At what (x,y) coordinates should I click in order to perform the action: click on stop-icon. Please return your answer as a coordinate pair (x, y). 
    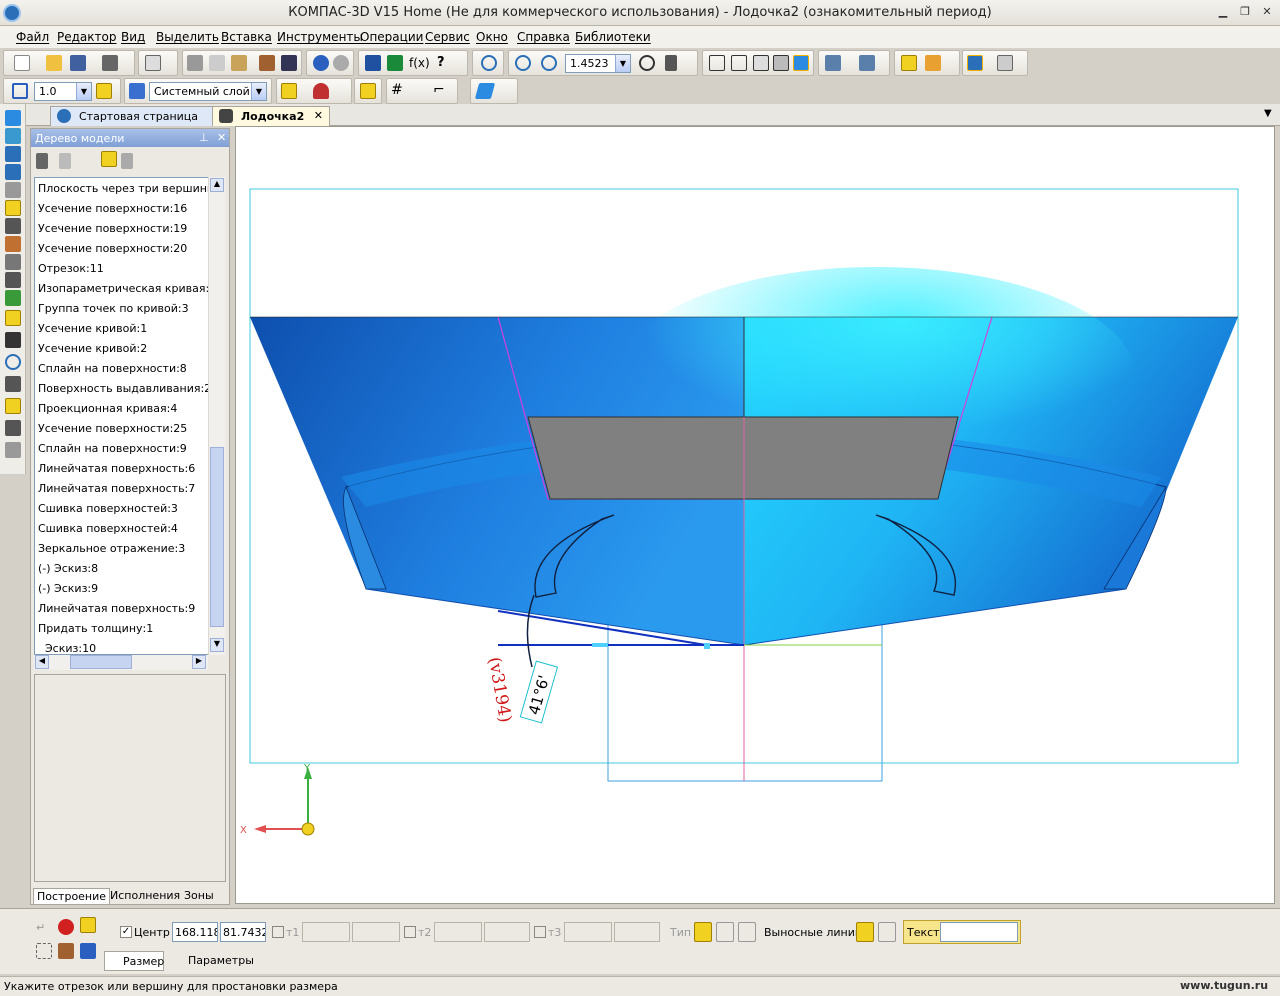
    Looking at the image, I should click on (66, 927).